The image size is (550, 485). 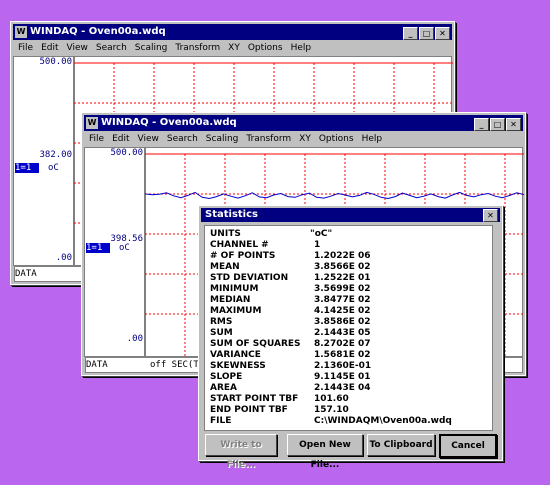 I want to click on stats-row: MAXIMUM 4.1425E 02, so click(x=349, y=311).